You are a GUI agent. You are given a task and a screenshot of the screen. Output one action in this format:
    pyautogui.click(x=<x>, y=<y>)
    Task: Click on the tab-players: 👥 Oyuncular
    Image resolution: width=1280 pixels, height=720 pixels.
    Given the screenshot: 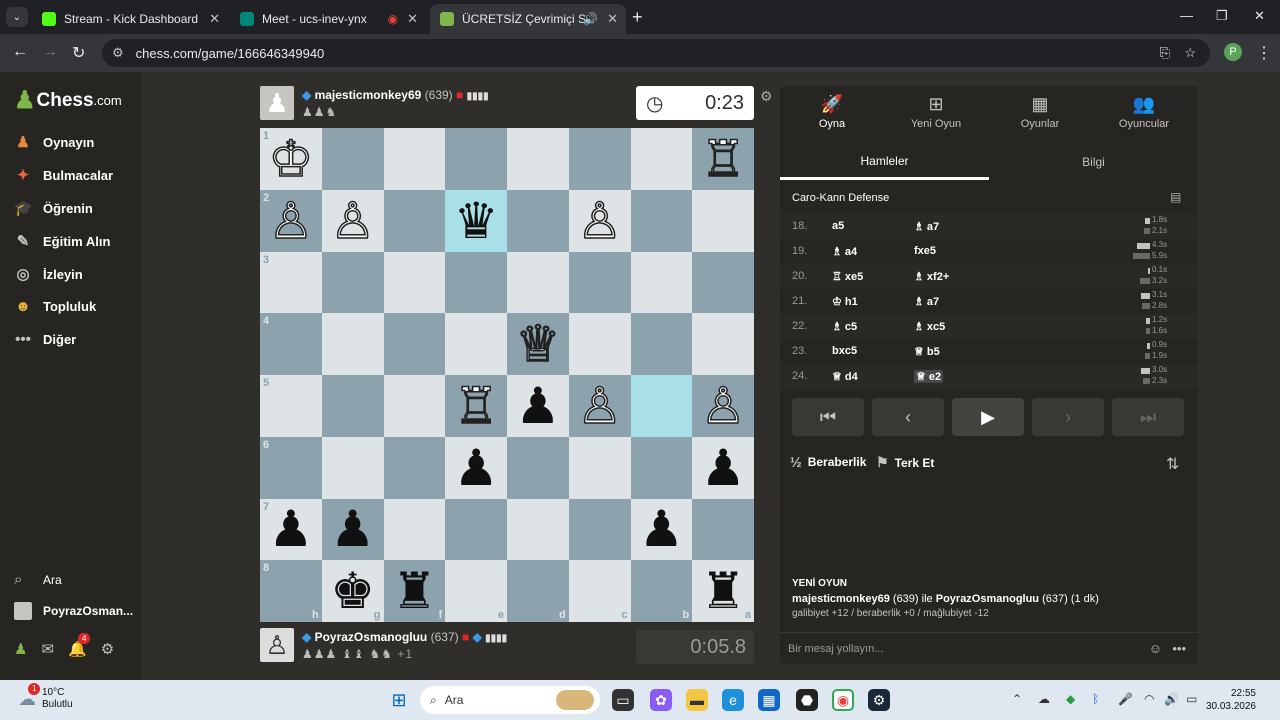 What is the action you would take?
    pyautogui.click(x=1144, y=112)
    